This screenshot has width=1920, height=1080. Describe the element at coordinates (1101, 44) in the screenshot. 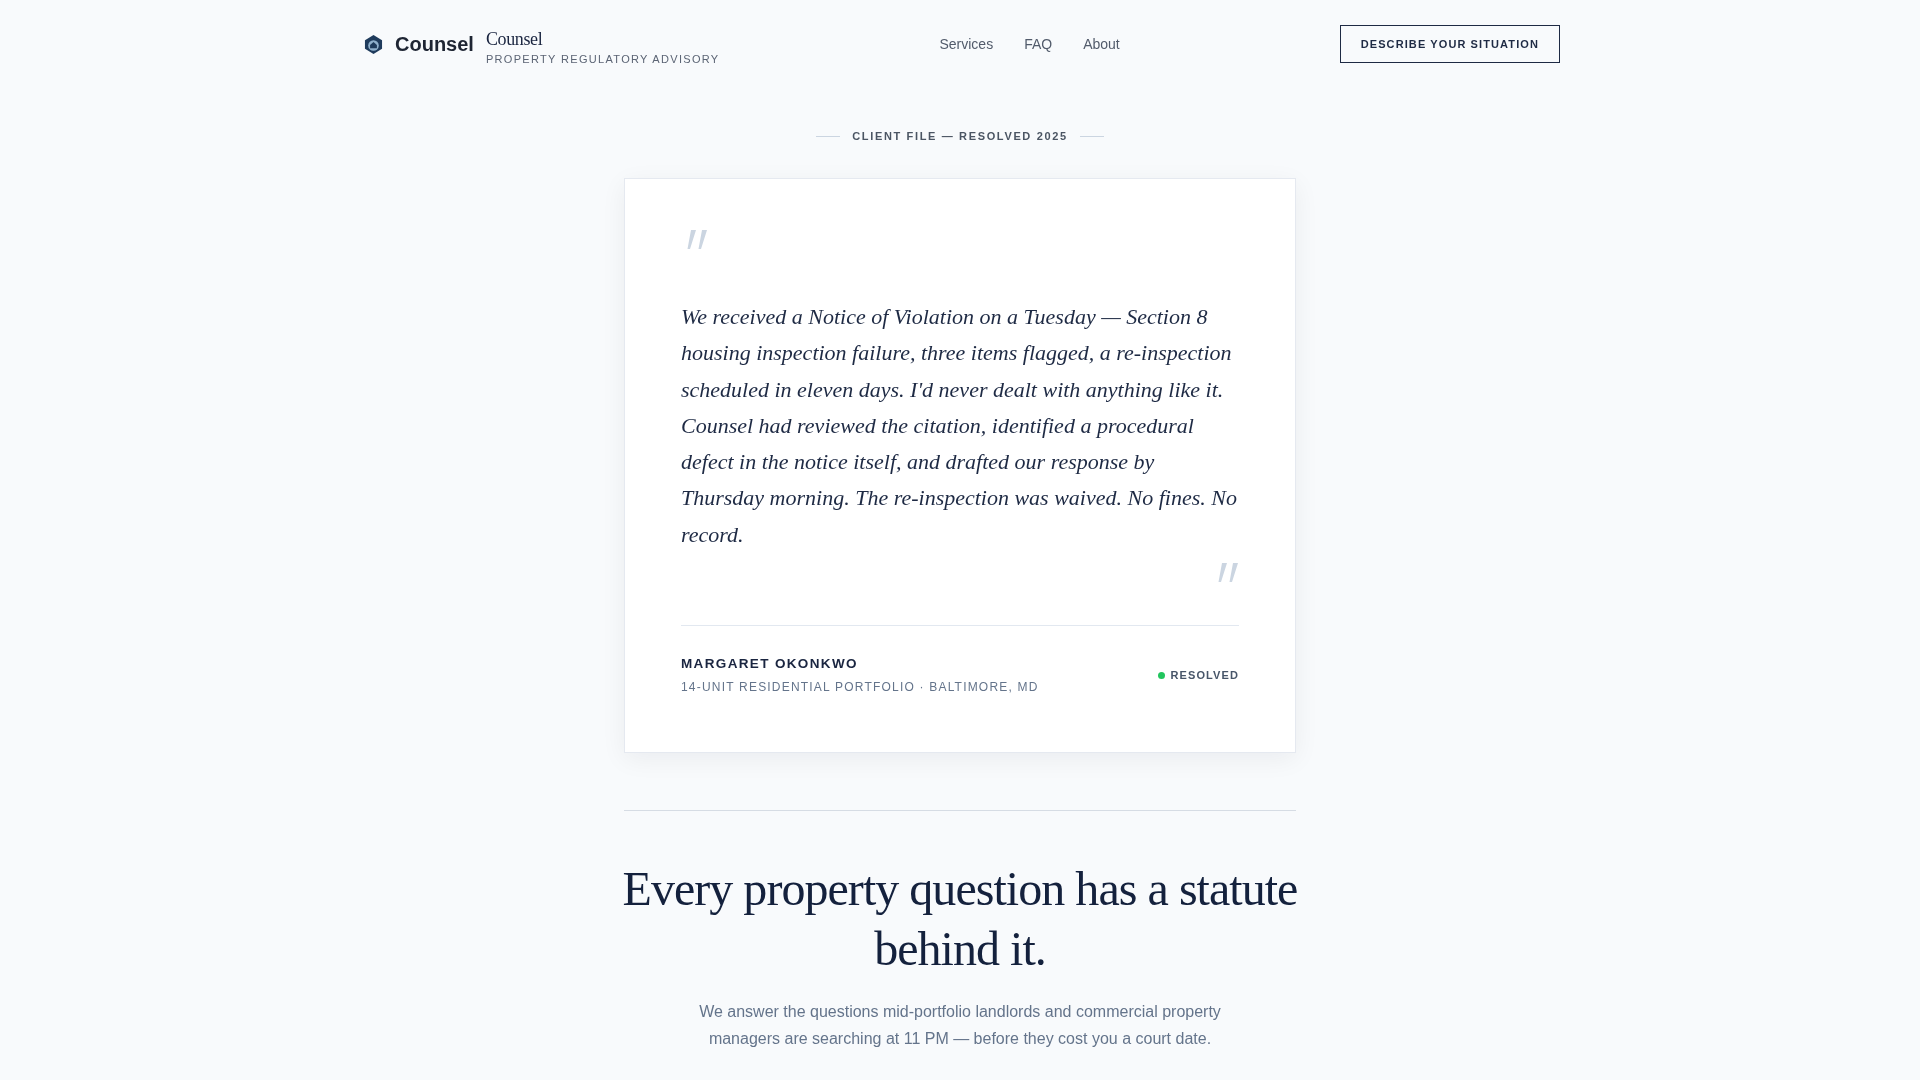

I see `nav-link: About` at that location.